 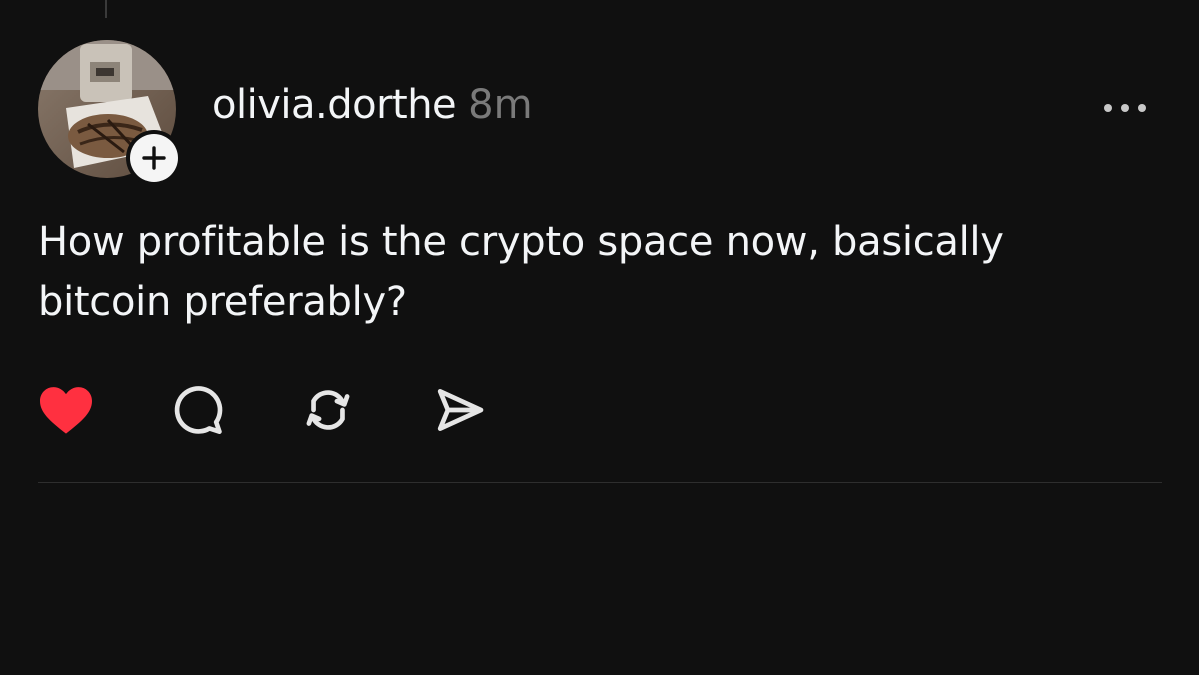 I want to click on more-options-button, so click(x=1125, y=108).